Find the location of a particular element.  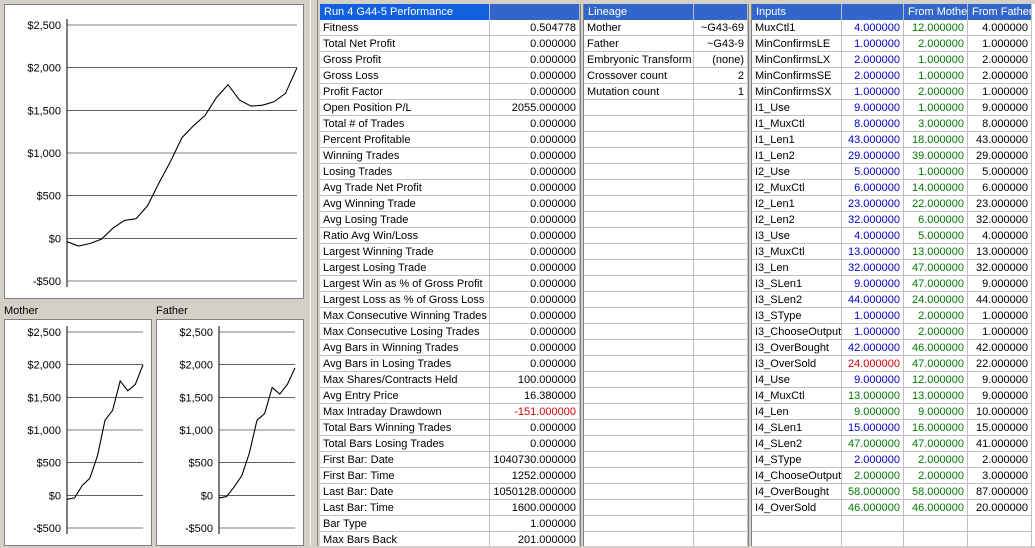

performance-value-cell: 100.000000 is located at coordinates (535, 380).